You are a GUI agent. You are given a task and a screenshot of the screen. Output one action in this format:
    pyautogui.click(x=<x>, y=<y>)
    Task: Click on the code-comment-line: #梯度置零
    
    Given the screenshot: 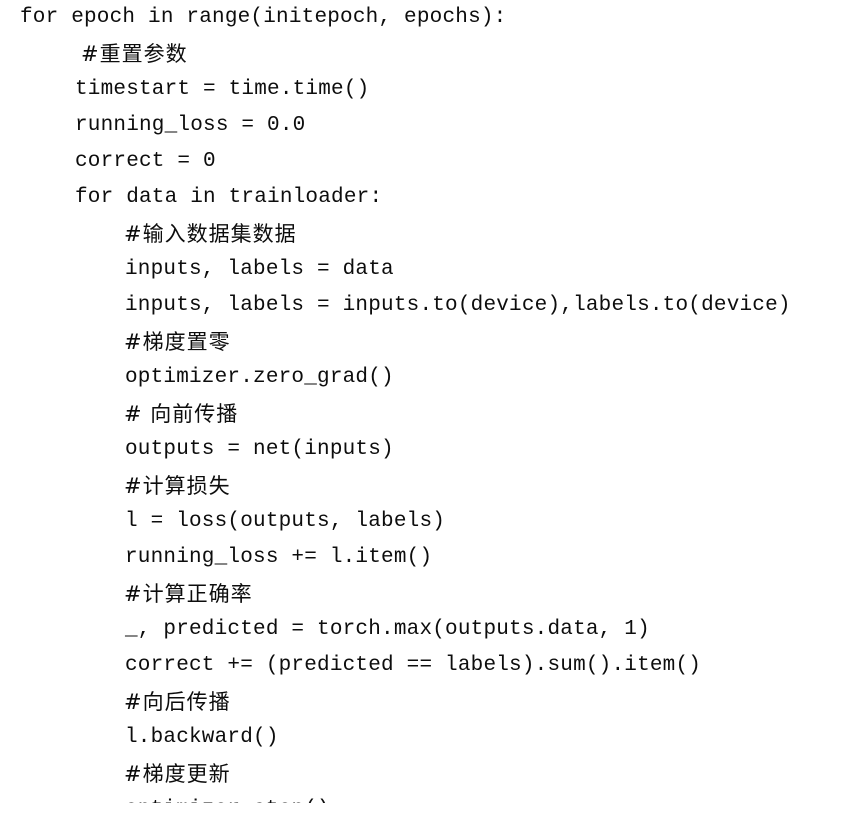 What is the action you would take?
    pyautogui.click(x=177, y=342)
    